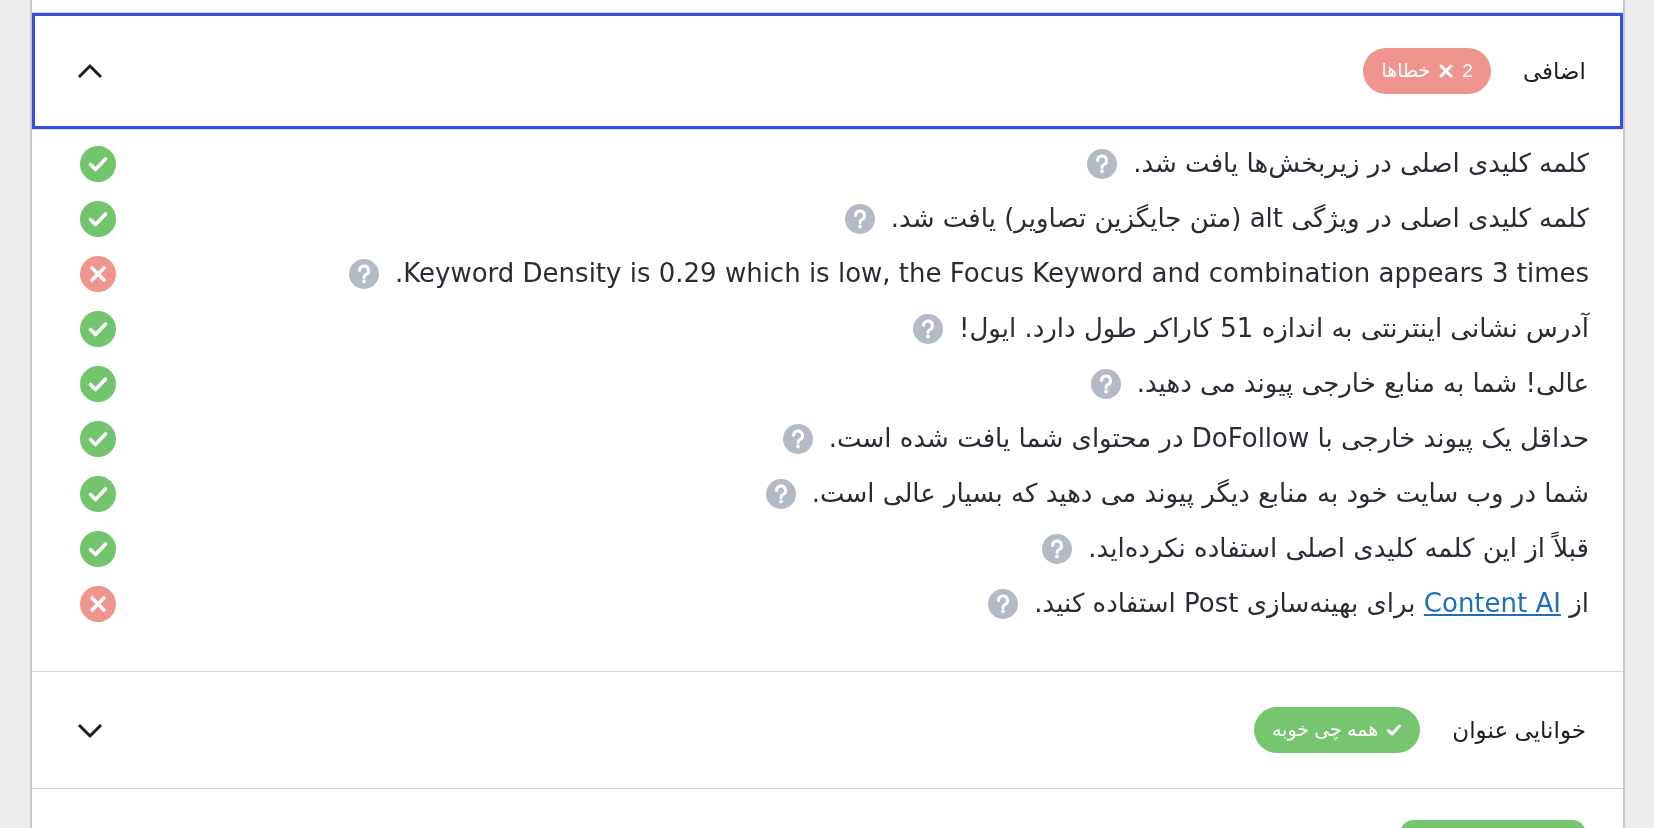  I want to click on check-result-text: عالی! شما به منابع خارجی پیوند می دهید., so click(1362, 384).